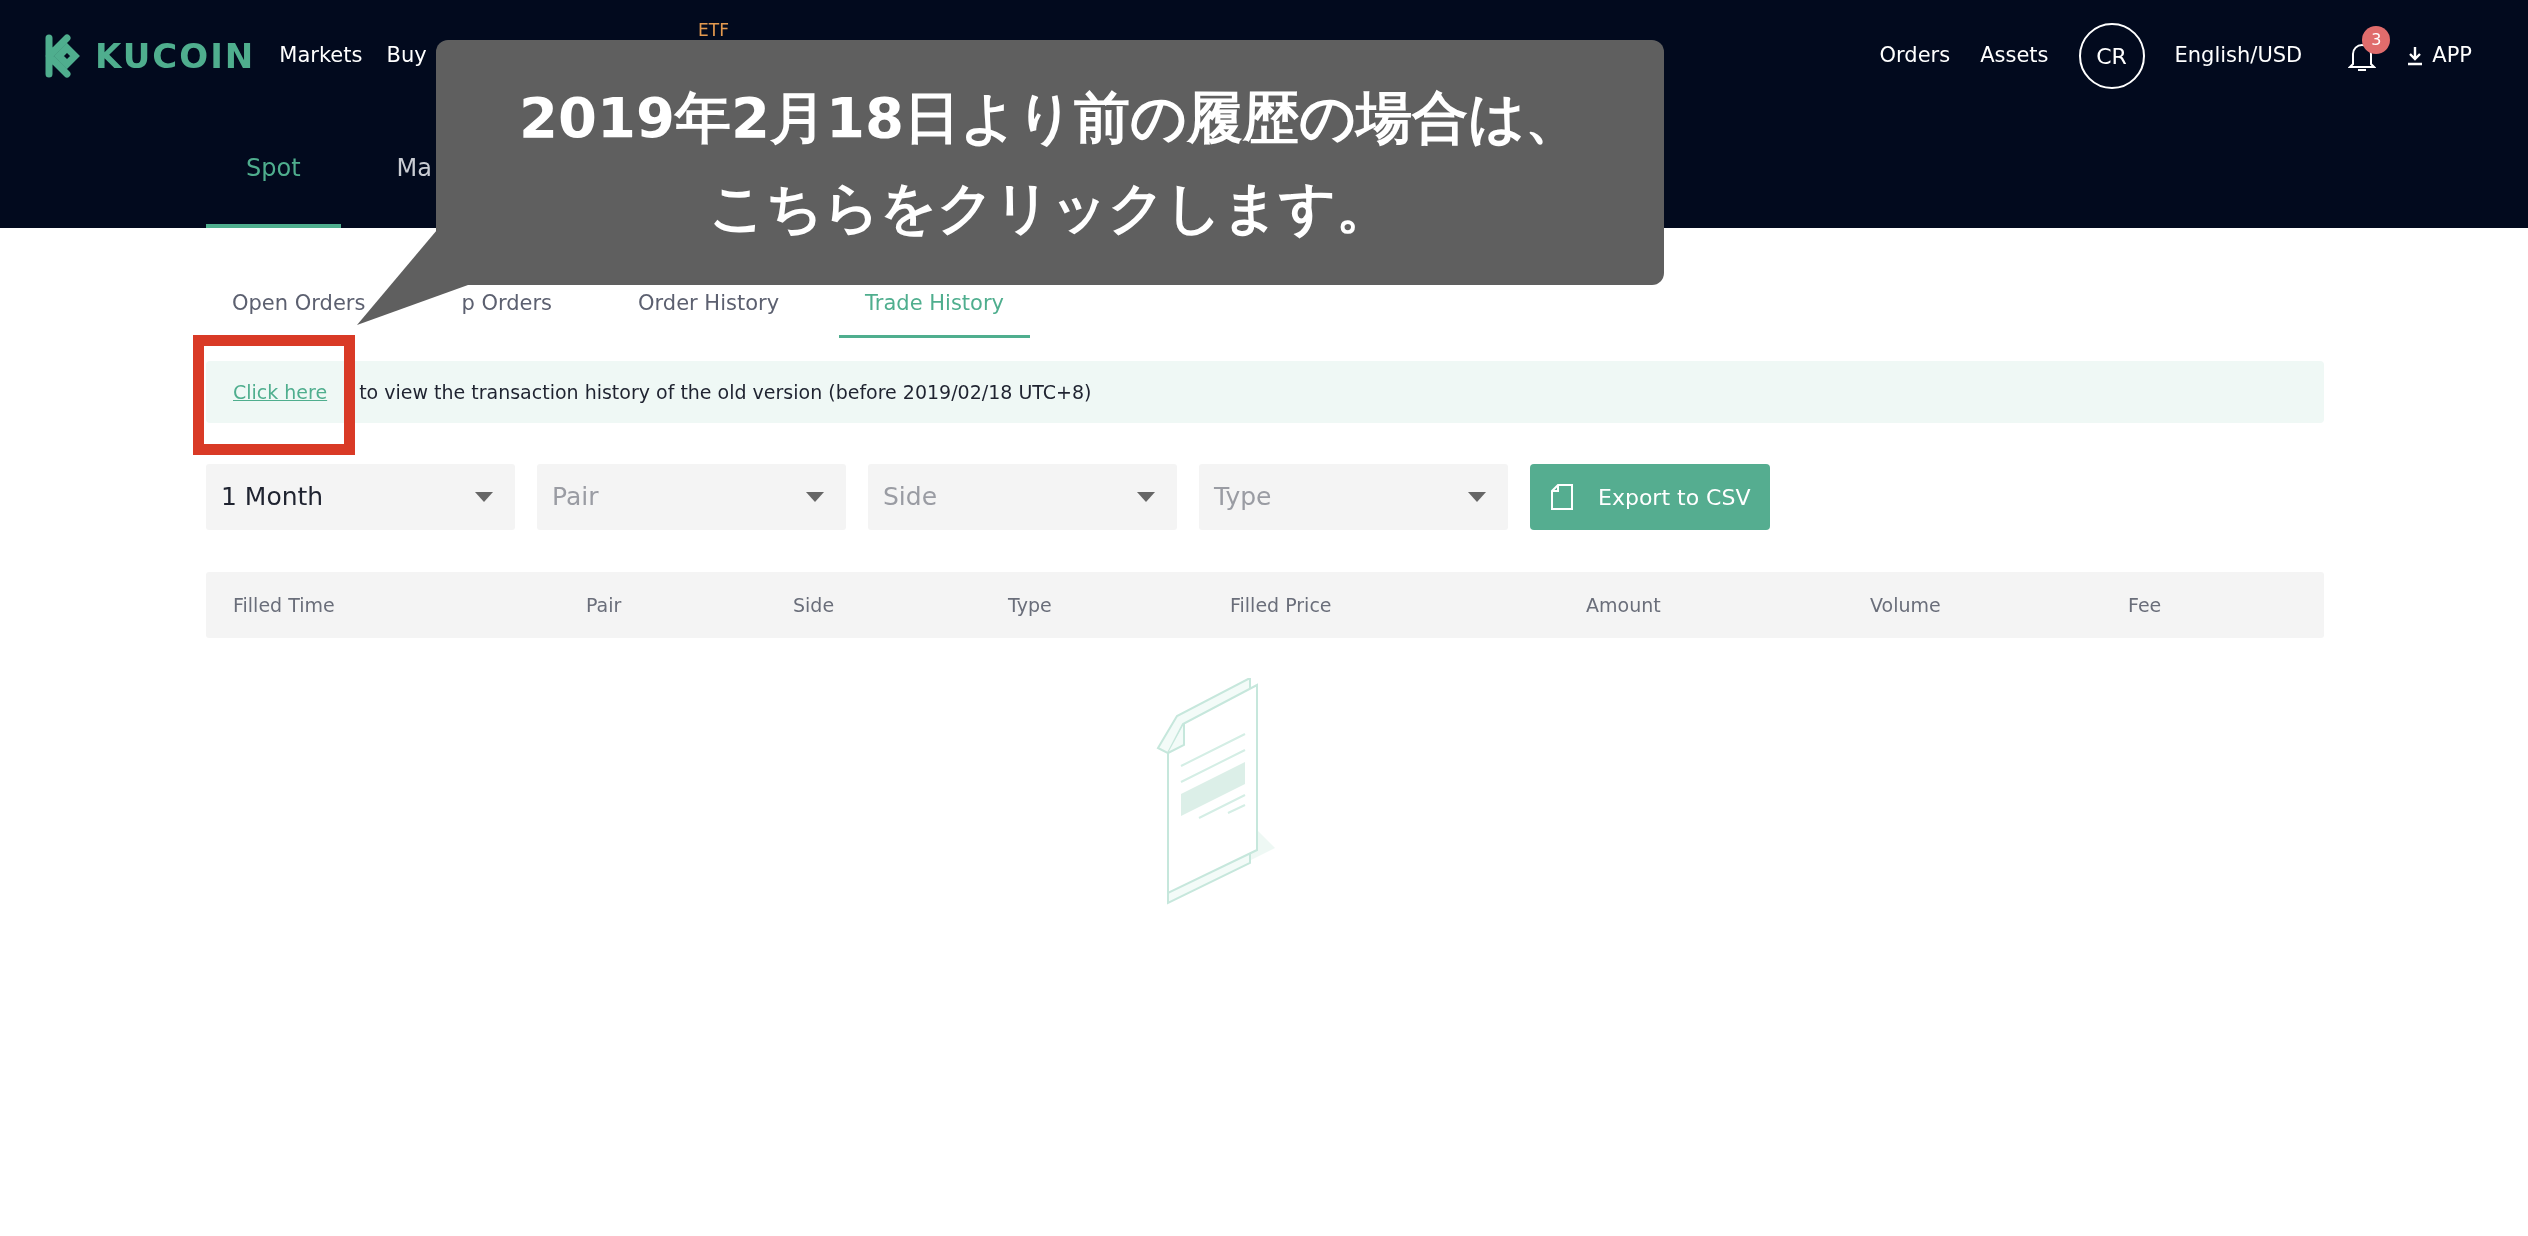 This screenshot has width=2528, height=1236. What do you see at coordinates (299, 304) in the screenshot?
I see `order-tab: Open Orders` at bounding box center [299, 304].